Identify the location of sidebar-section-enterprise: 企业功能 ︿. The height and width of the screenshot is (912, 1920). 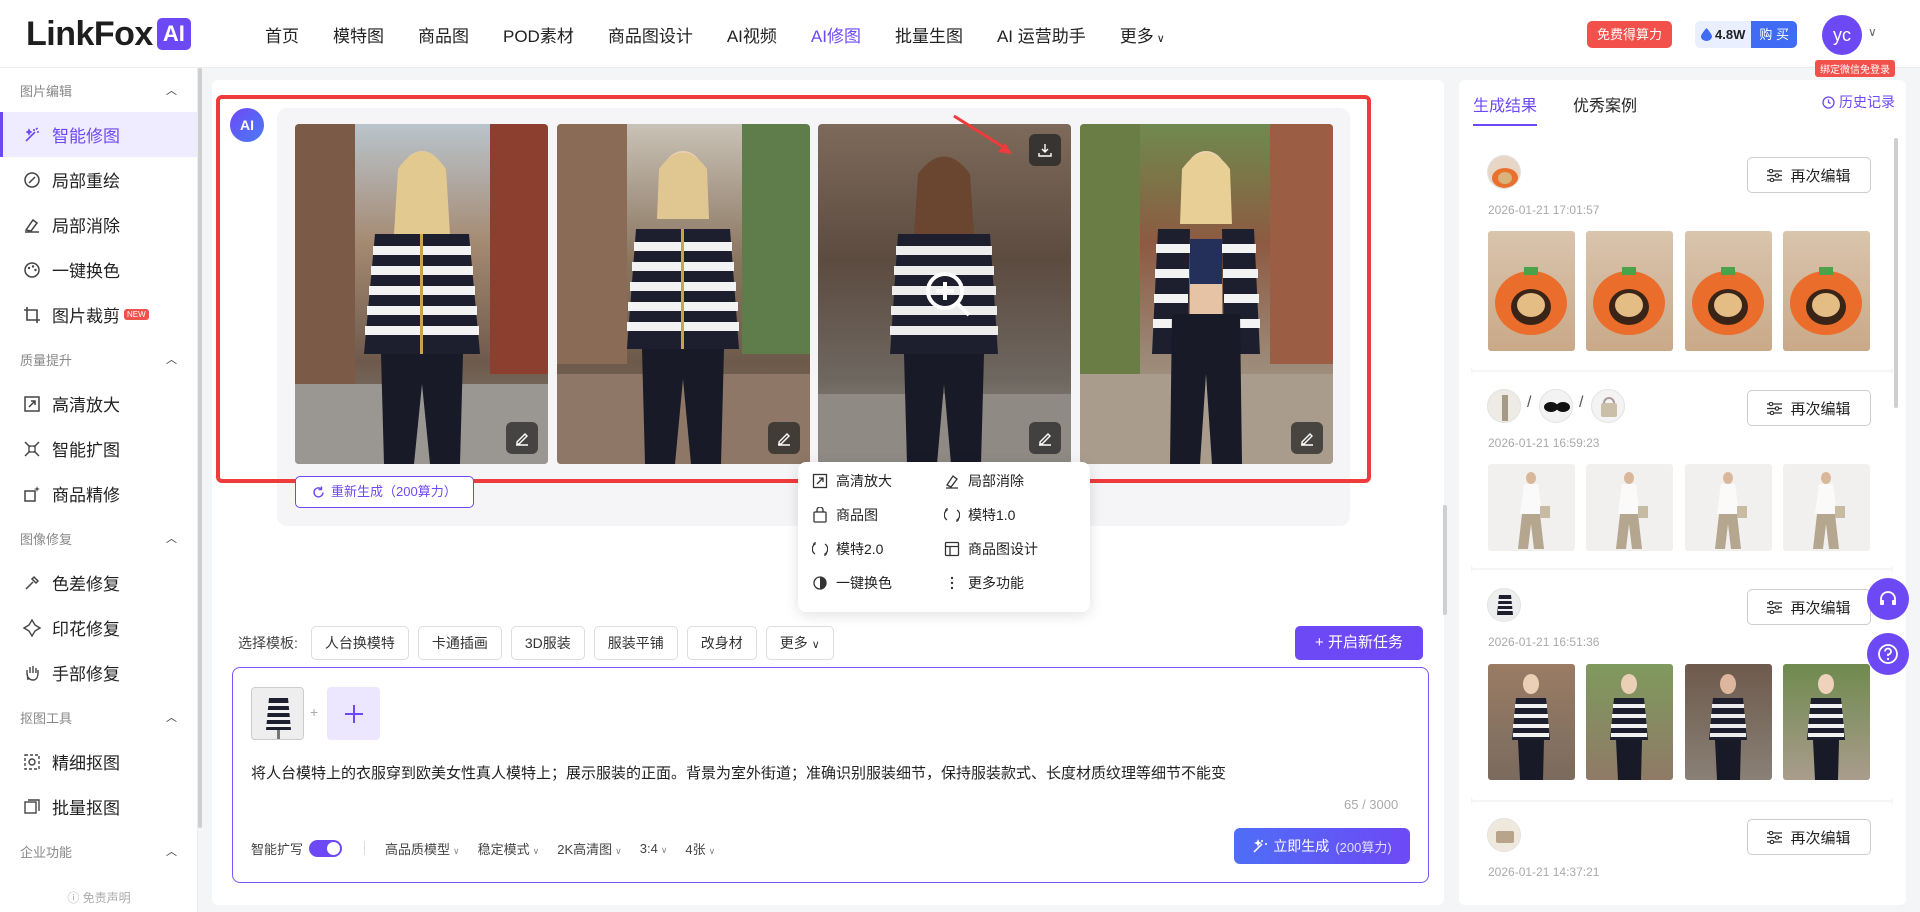
(98, 851).